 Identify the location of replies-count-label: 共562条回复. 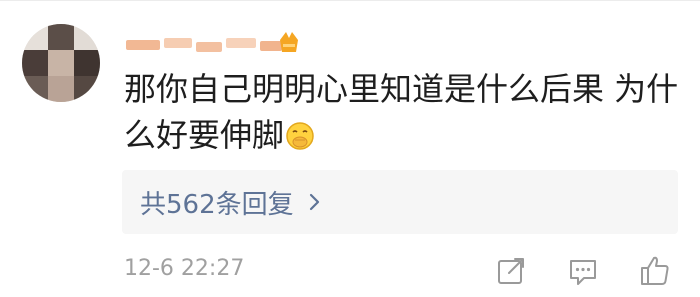
(217, 204).